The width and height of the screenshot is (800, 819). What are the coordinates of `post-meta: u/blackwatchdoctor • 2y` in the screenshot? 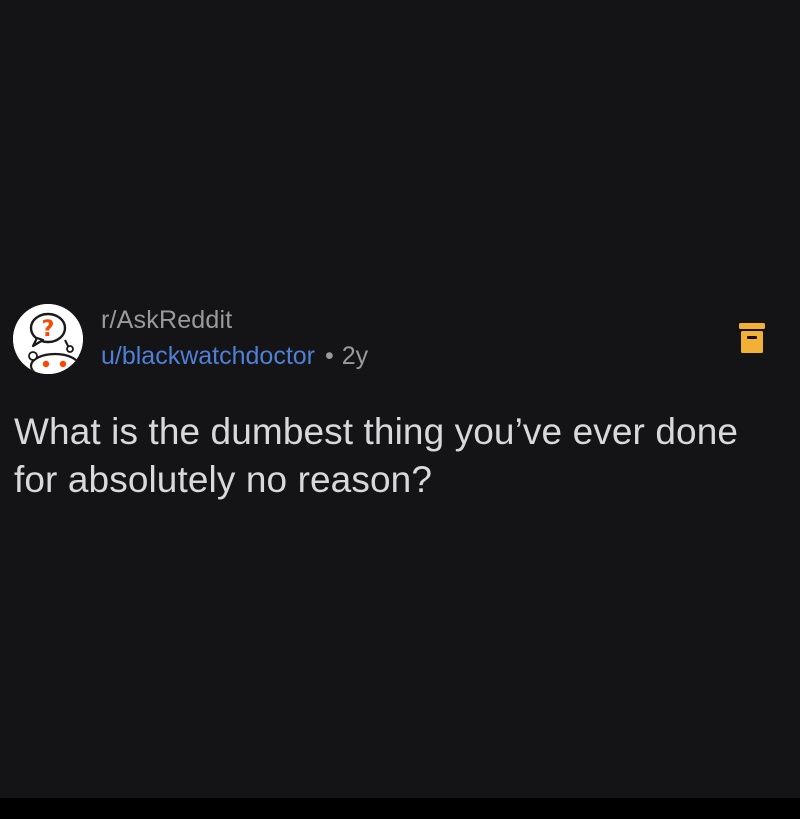 It's located at (234, 356).